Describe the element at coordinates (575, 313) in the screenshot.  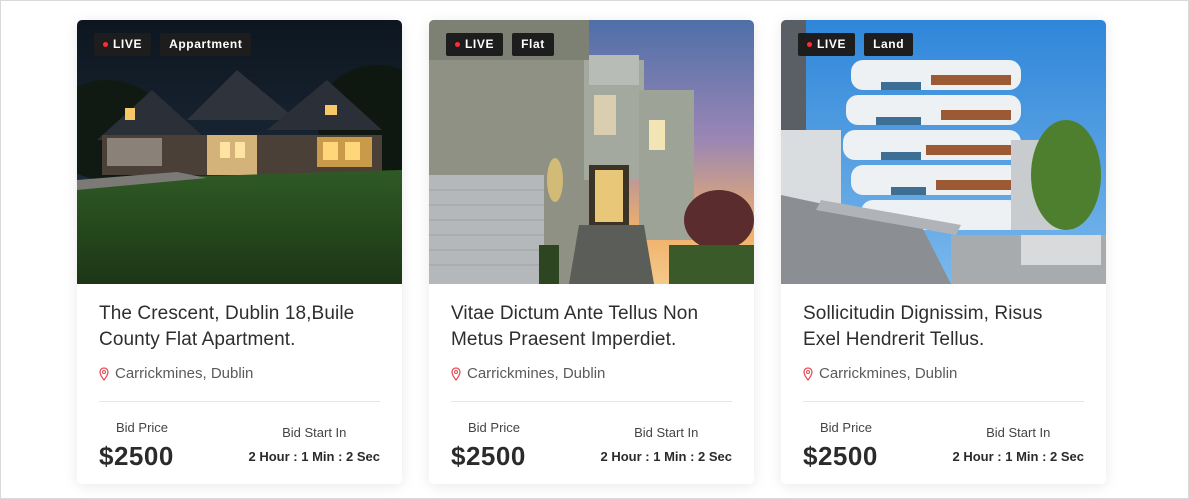
I see `property-title-line: Vitae Dictum Ante Tellus Non` at that location.